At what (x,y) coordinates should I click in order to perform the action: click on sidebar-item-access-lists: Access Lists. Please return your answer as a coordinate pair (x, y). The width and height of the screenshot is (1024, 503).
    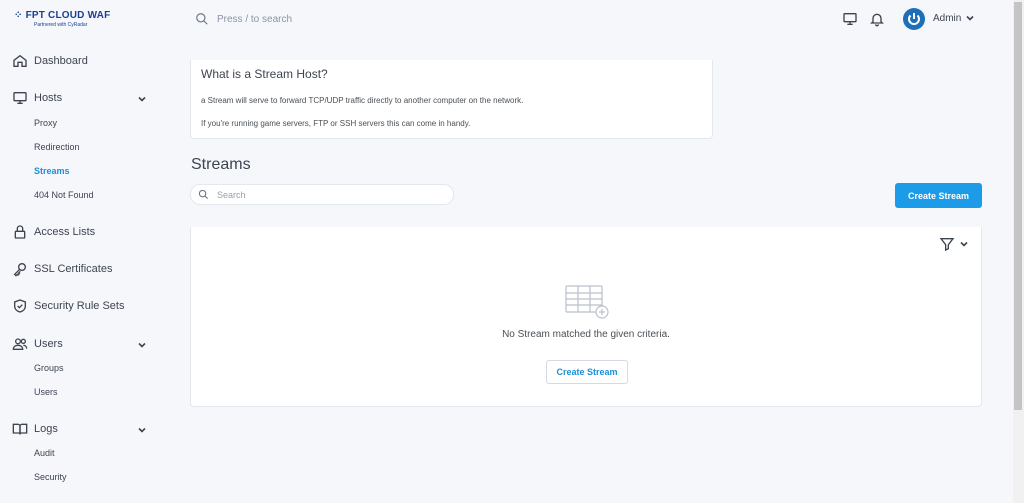
    Looking at the image, I should click on (53, 232).